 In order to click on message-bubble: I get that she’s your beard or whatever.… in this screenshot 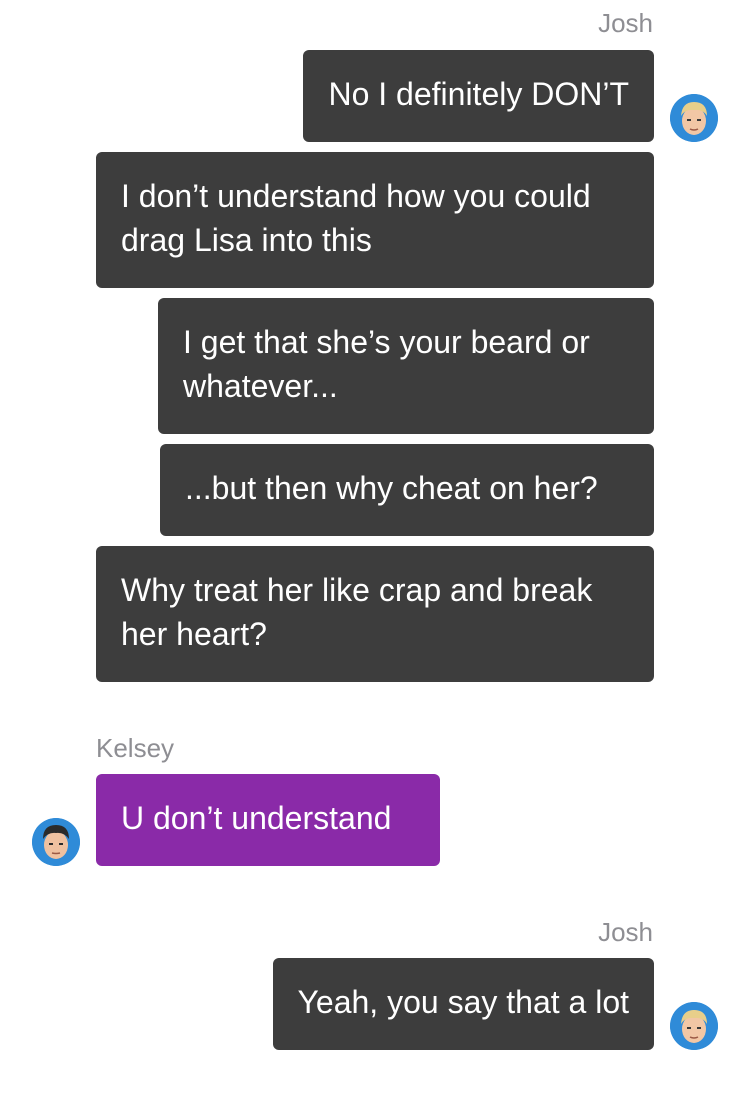, I will do `click(406, 366)`.